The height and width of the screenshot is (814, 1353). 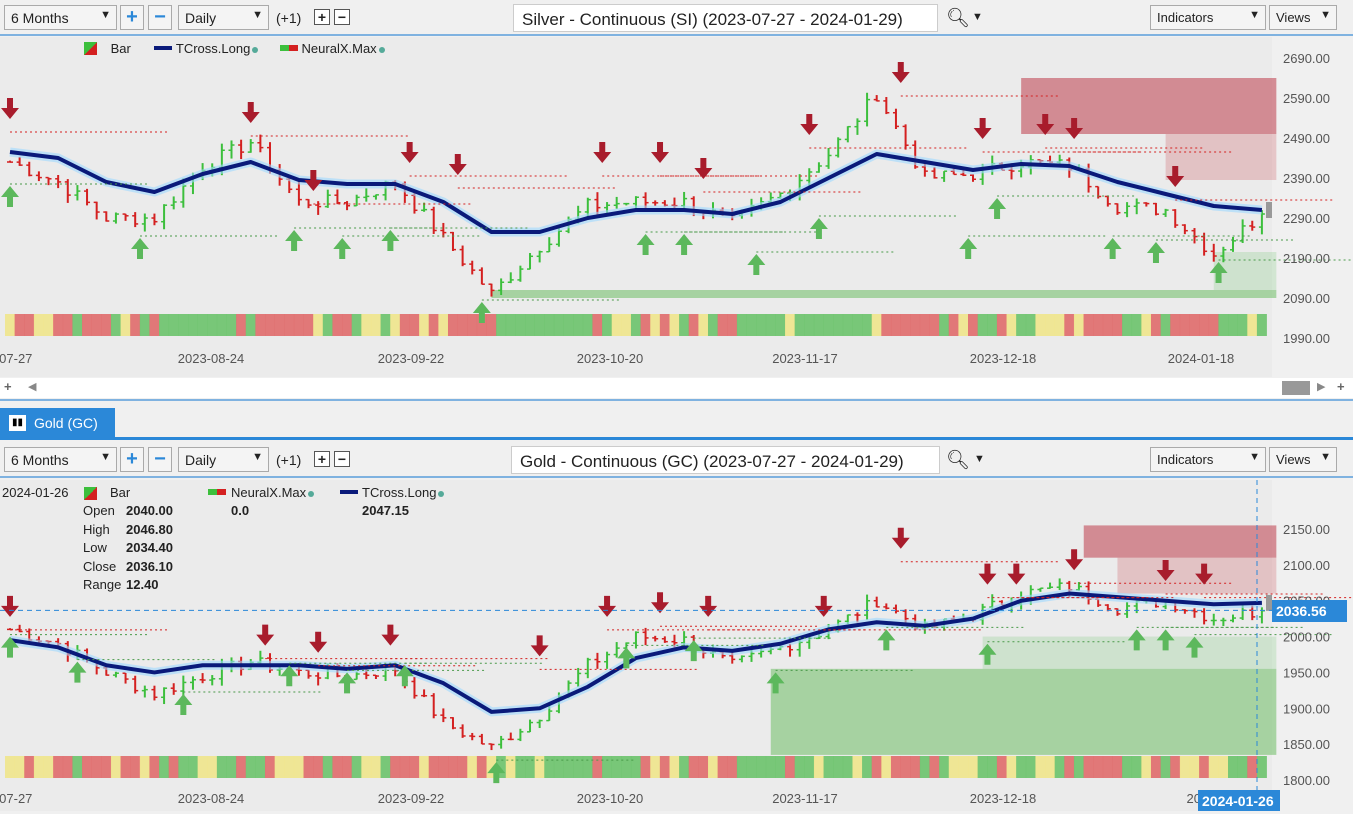 I want to click on x-tick-label: 3-07-27, so click(x=16, y=798).